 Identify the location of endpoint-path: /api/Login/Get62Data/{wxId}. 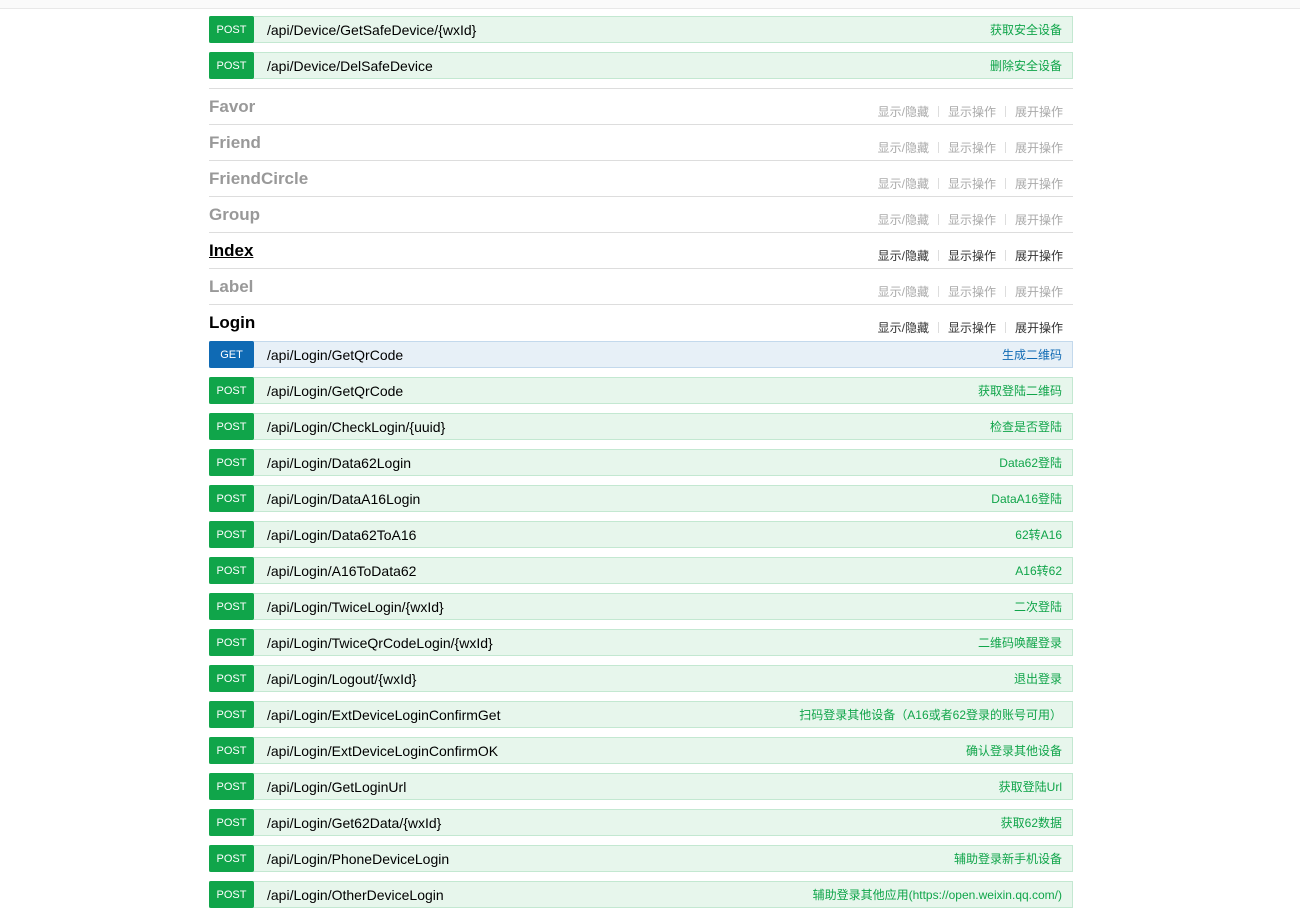
(354, 823).